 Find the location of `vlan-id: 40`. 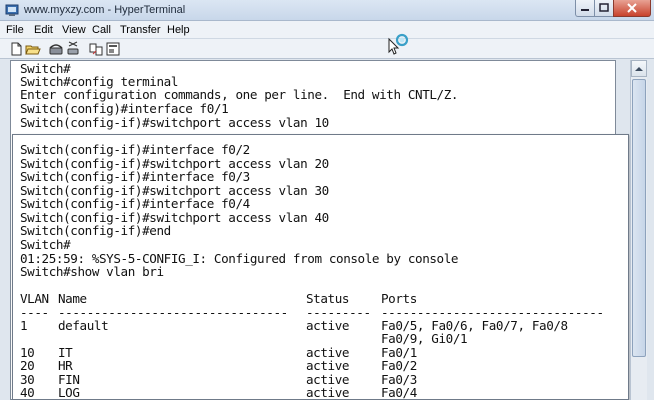

vlan-id: 40 is located at coordinates (27, 392).